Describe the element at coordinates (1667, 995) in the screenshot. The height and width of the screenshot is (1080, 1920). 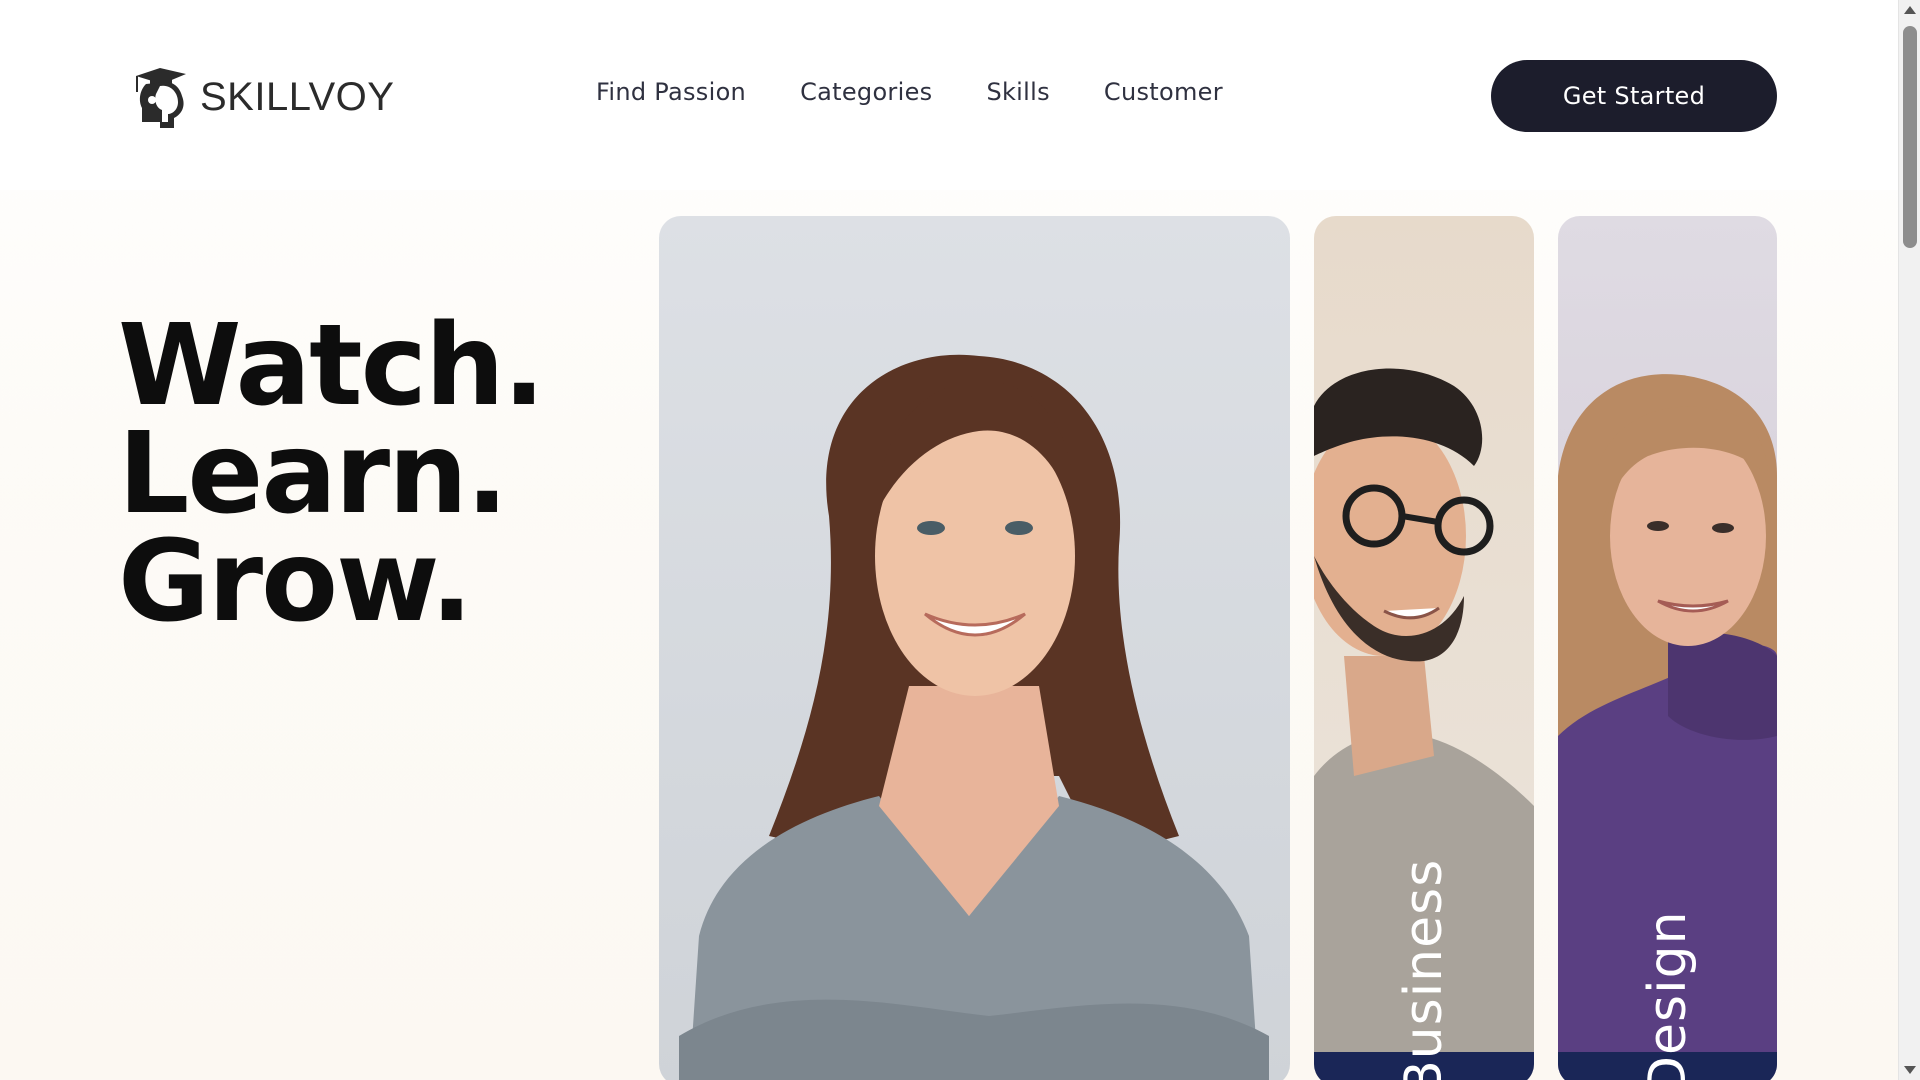
I see `category-label-design: Design` at that location.